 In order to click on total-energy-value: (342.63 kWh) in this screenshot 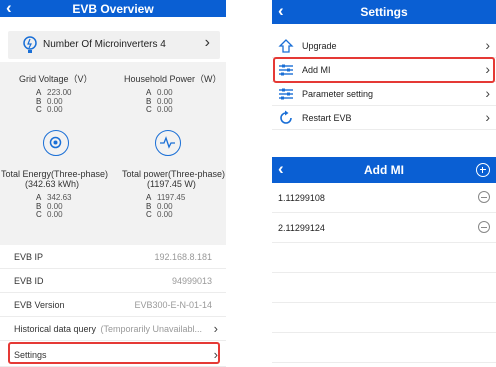, I will do `click(52, 184)`.